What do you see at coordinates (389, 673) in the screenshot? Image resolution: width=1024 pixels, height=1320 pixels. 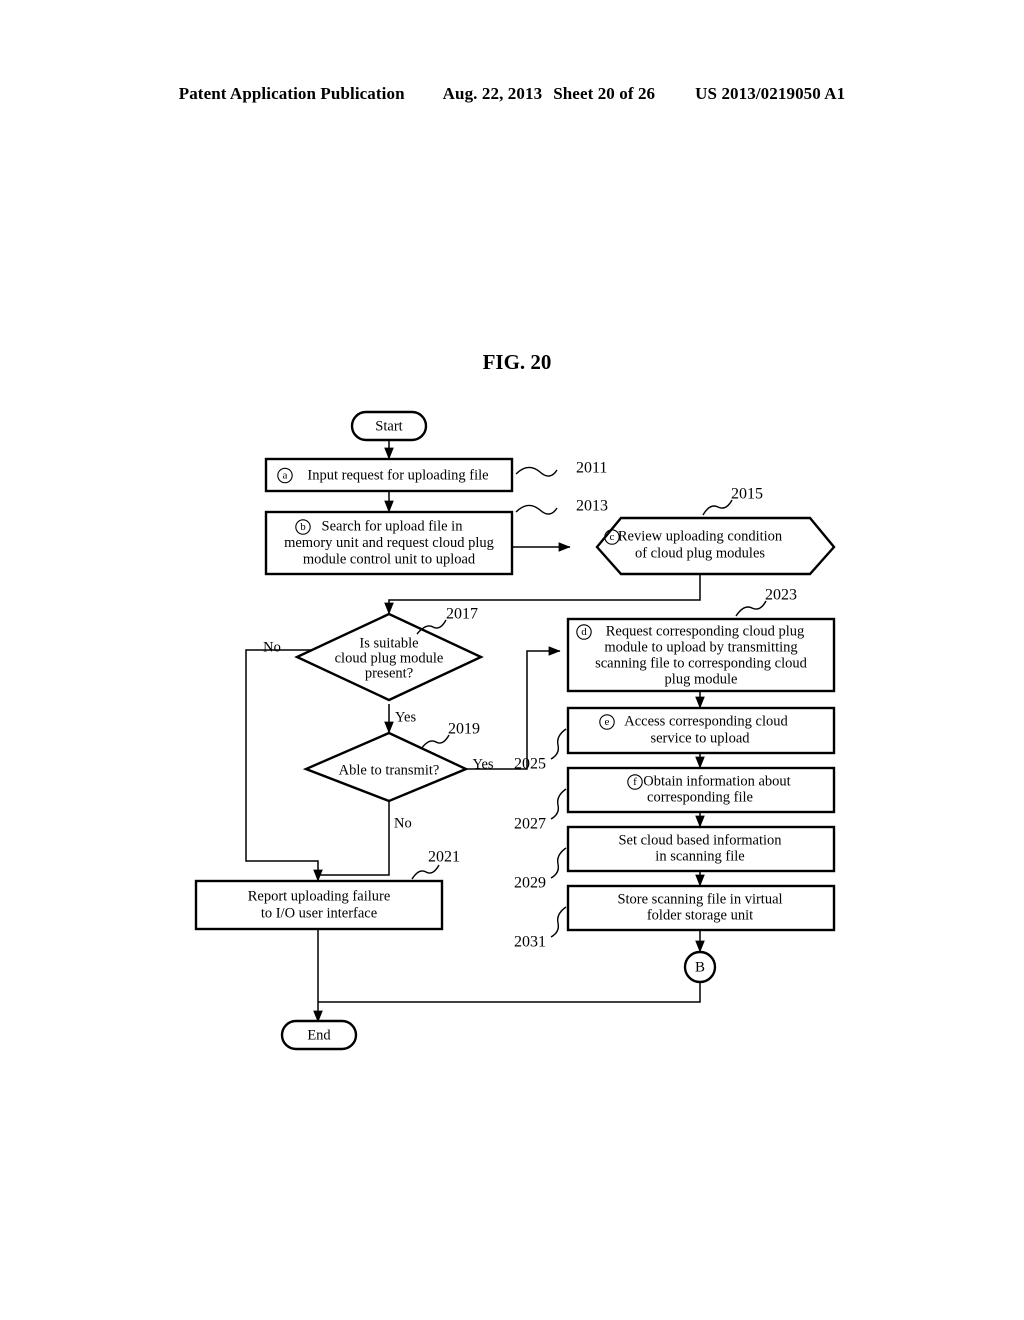 I see `node-2017-line-3: present?` at bounding box center [389, 673].